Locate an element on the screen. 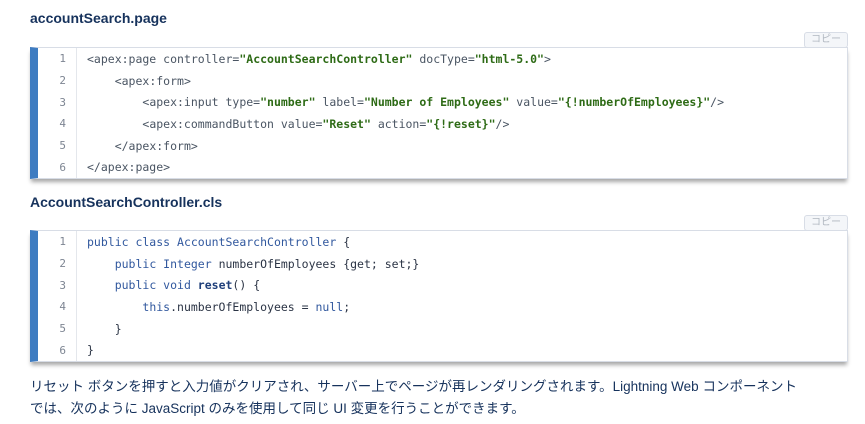 The width and height of the screenshot is (865, 424). code-line: 4 this.numberOfEmployees = null; is located at coordinates (442, 307).